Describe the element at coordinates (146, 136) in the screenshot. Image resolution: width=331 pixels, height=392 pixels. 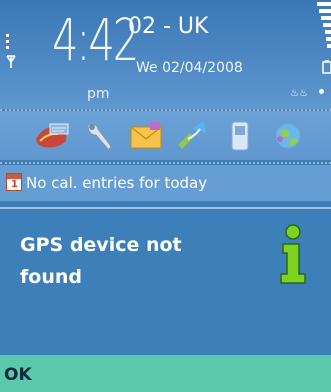
I see `messaging-icon` at that location.